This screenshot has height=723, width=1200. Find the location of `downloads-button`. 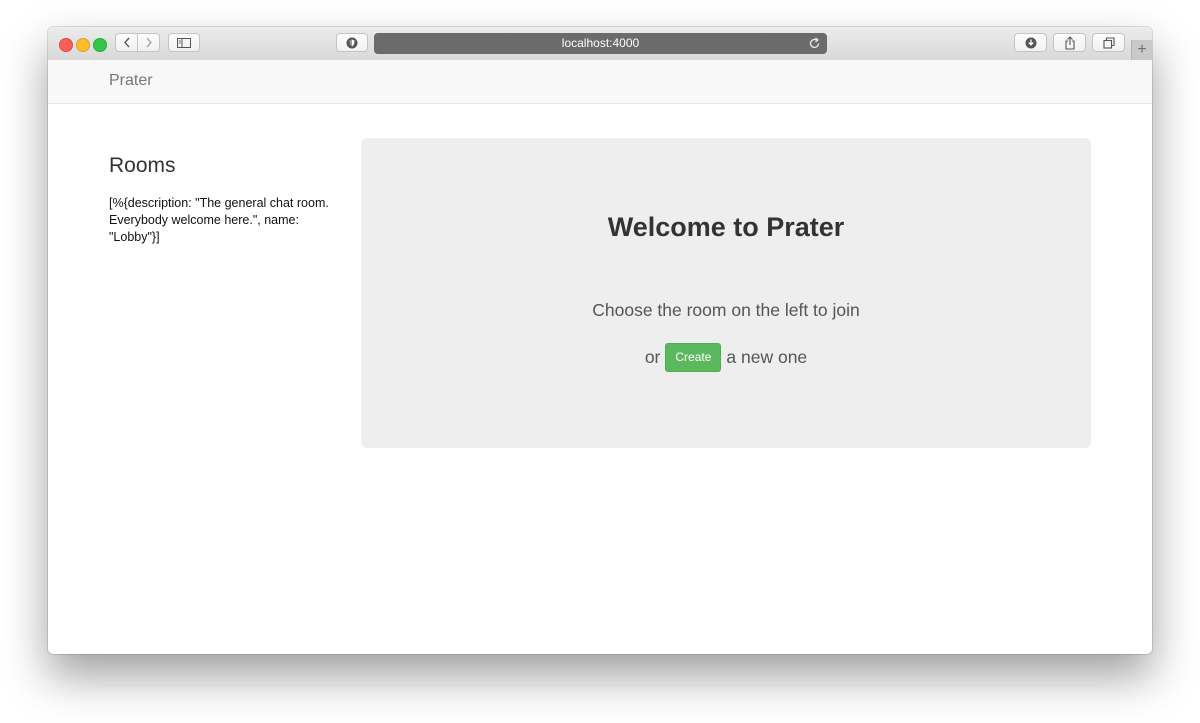

downloads-button is located at coordinates (1030, 42).